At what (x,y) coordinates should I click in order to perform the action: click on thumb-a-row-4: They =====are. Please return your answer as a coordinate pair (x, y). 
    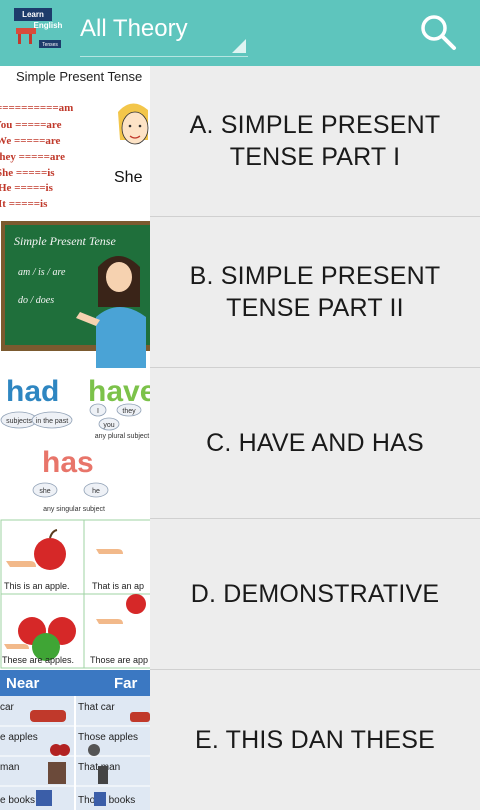
    Looking at the image, I should click on (32, 157).